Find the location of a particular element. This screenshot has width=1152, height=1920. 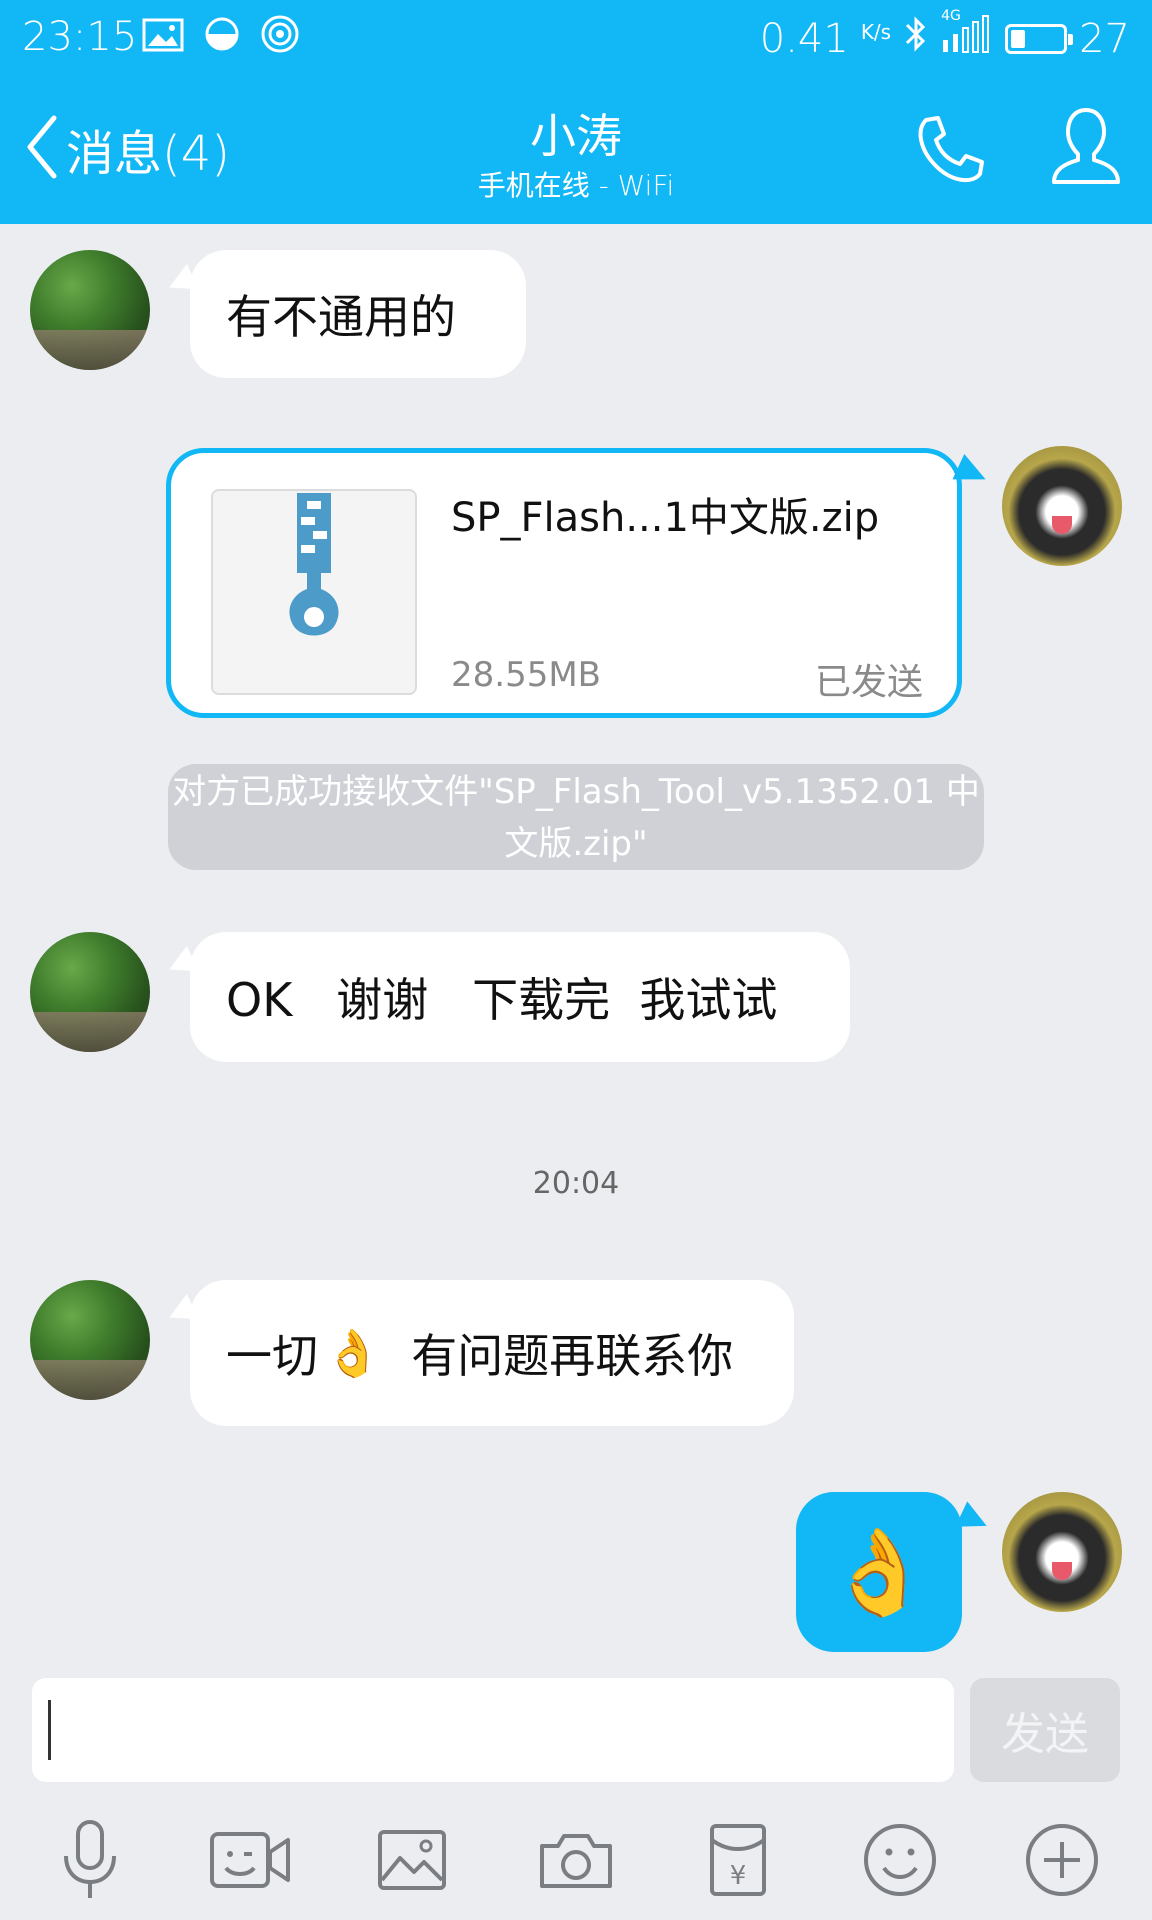

file-status: 已发送 is located at coordinates (868, 682).